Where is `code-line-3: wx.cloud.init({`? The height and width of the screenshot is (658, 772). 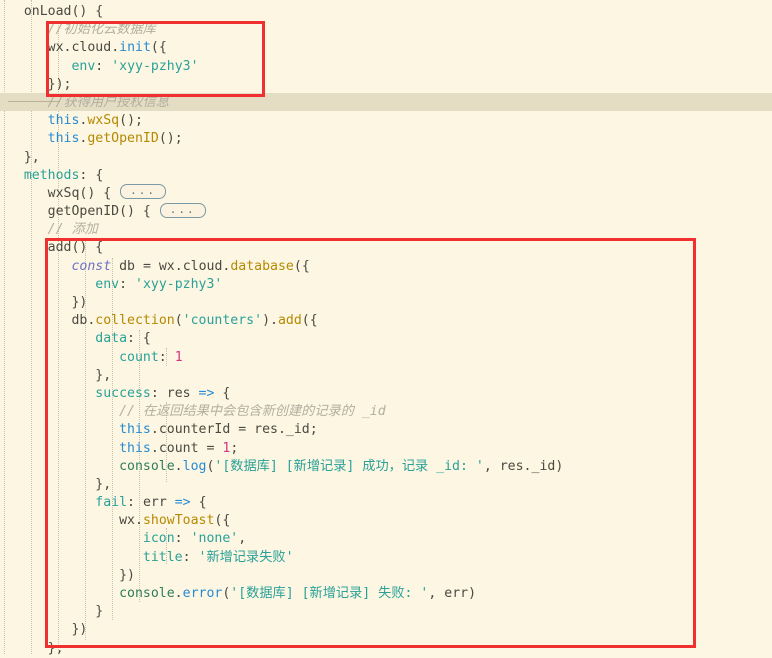 code-line-3: wx.cloud.init({ is located at coordinates (386, 48).